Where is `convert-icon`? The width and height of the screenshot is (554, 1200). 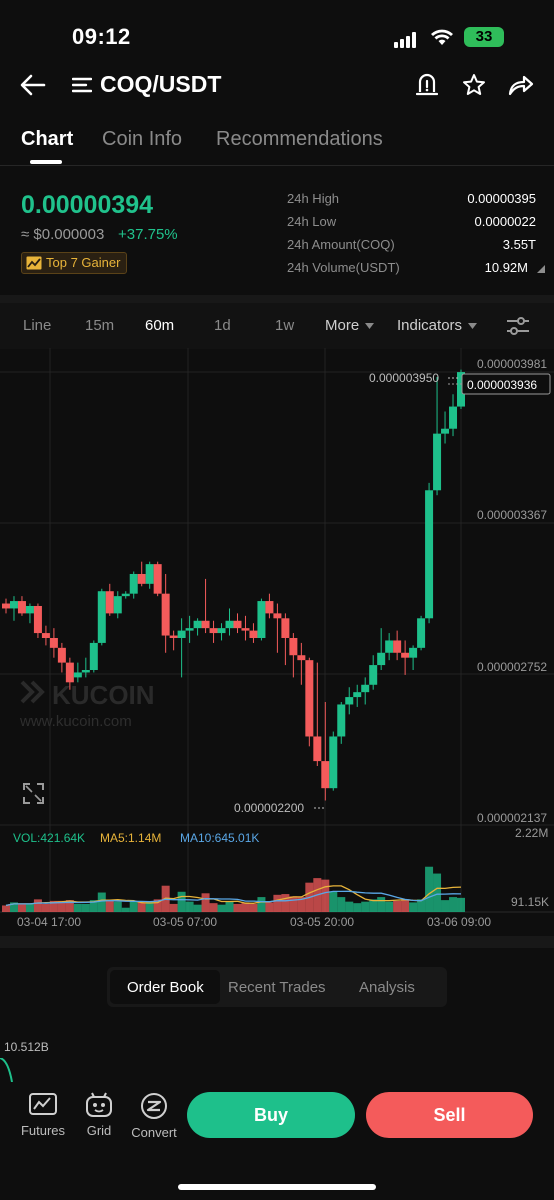 convert-icon is located at coordinates (154, 1106).